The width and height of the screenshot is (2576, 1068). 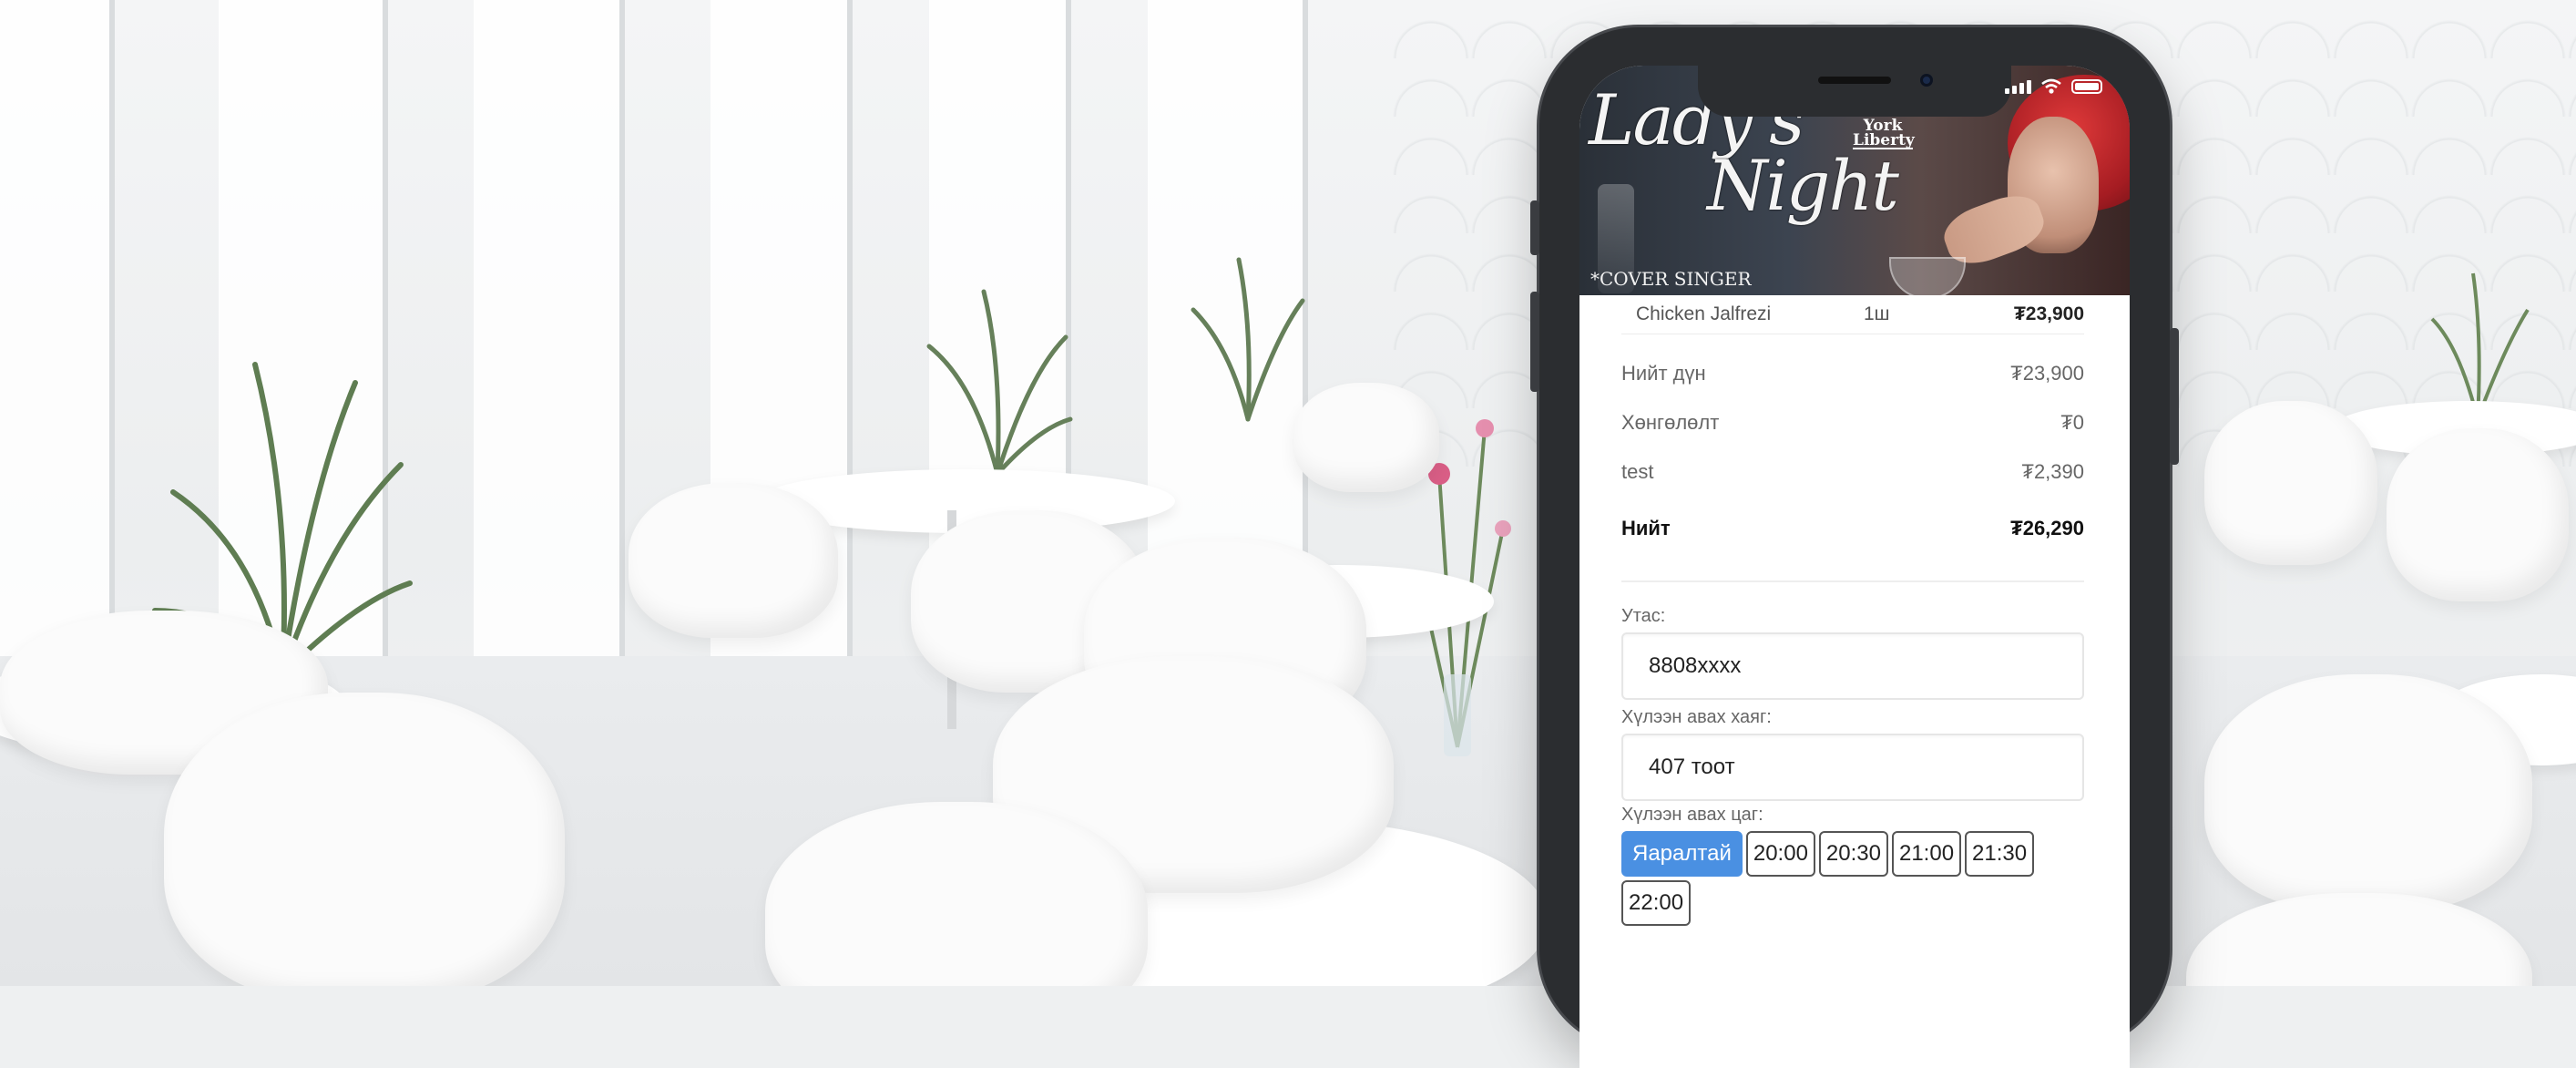 I want to click on fee-value: ₮2,390, so click(x=2053, y=472).